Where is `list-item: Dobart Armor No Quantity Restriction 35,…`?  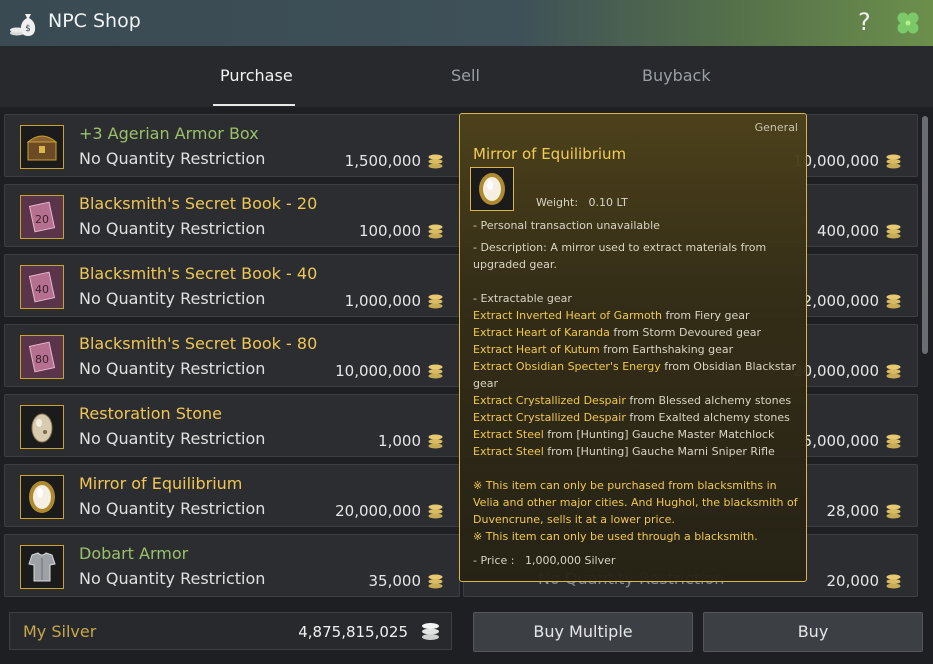 list-item: Dobart Armor No Quantity Restriction 35,… is located at coordinates (232, 565).